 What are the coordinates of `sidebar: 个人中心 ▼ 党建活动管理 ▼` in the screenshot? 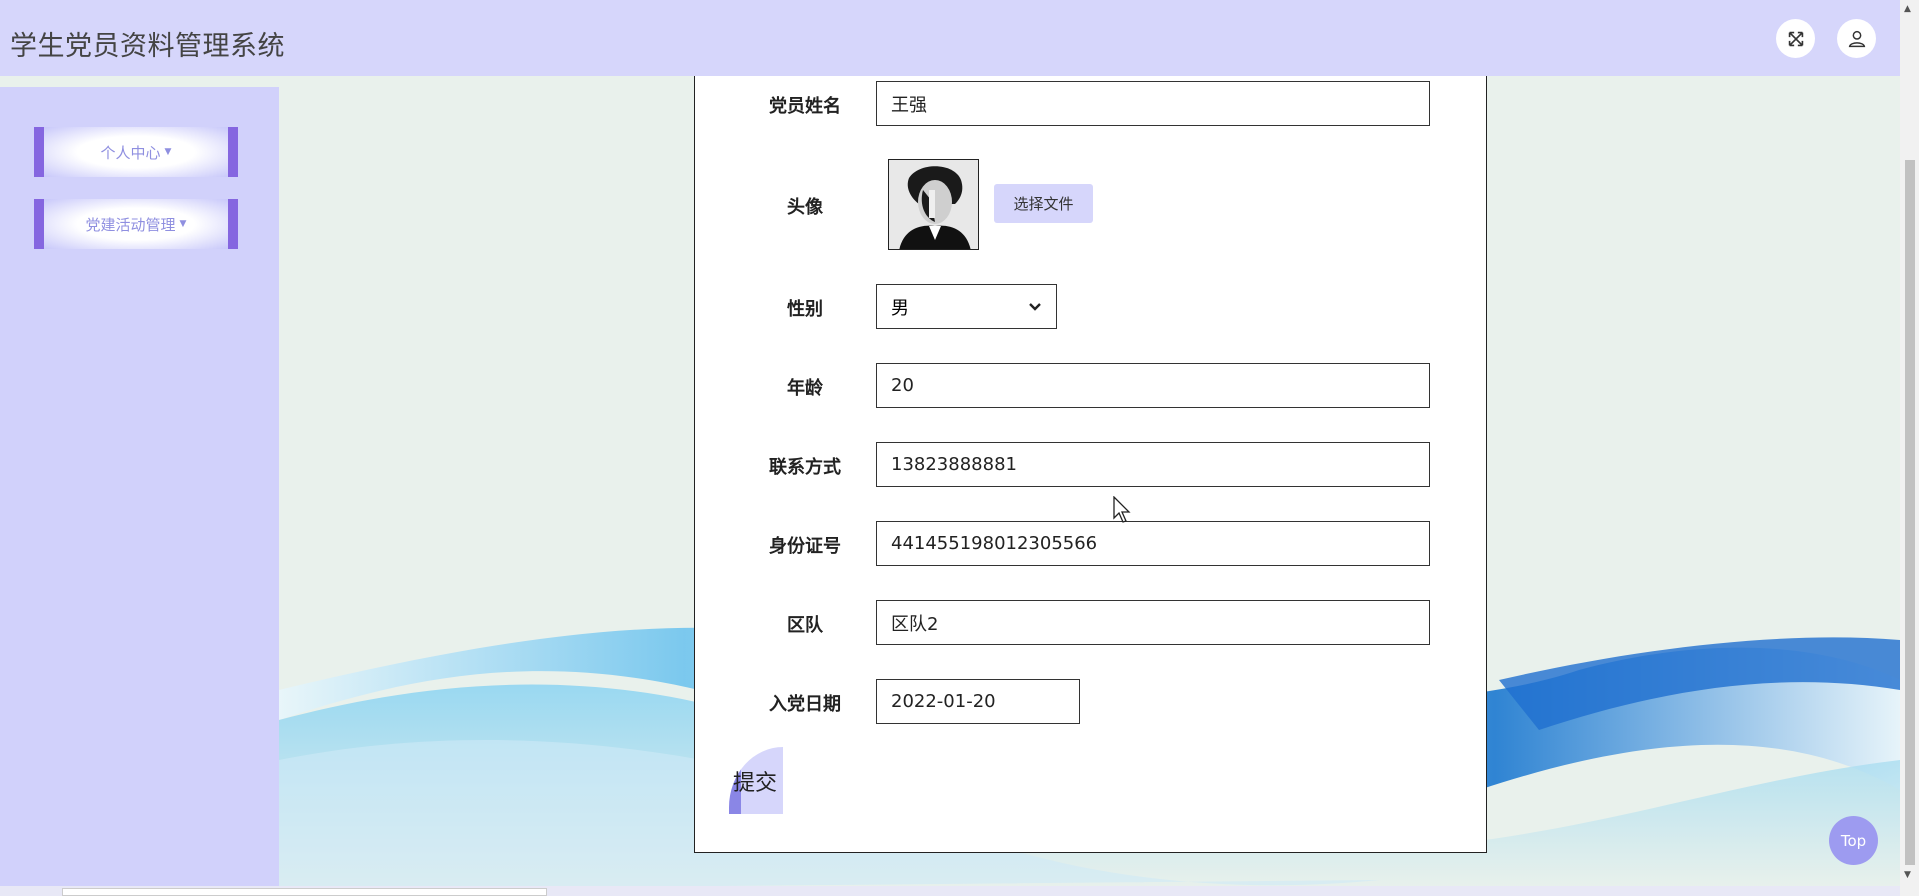 It's located at (139, 487).